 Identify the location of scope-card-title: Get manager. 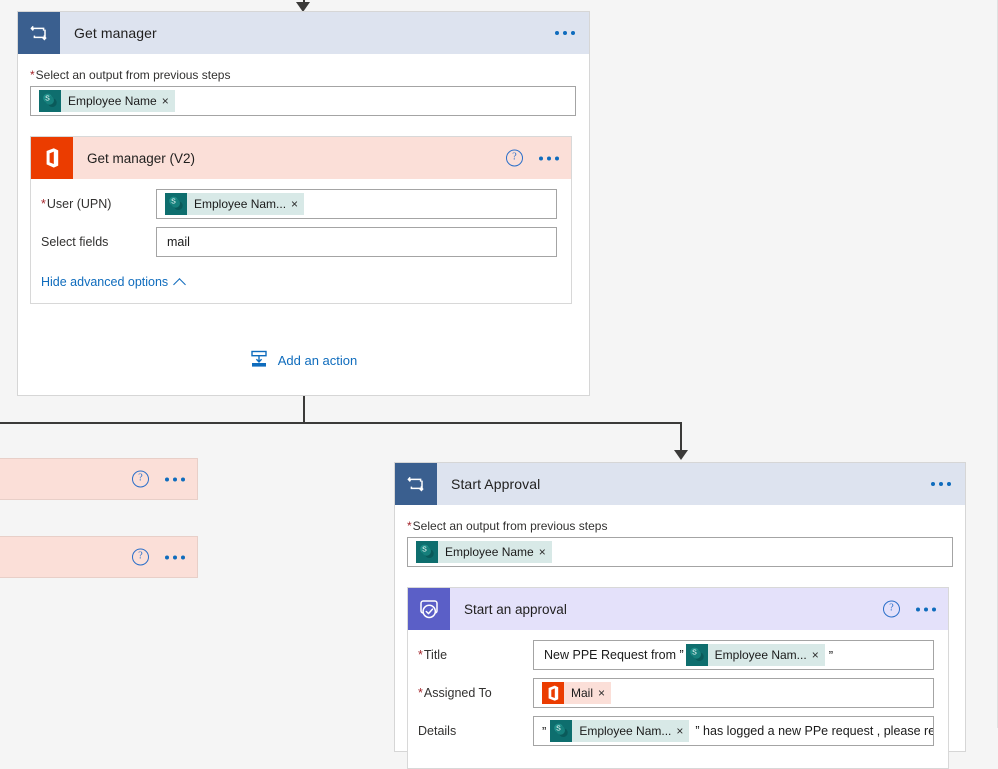
(115, 33).